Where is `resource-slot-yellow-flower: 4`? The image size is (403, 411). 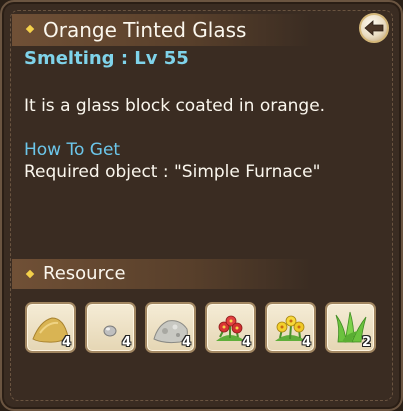
resource-slot-yellow-flower: 4 is located at coordinates (290, 327).